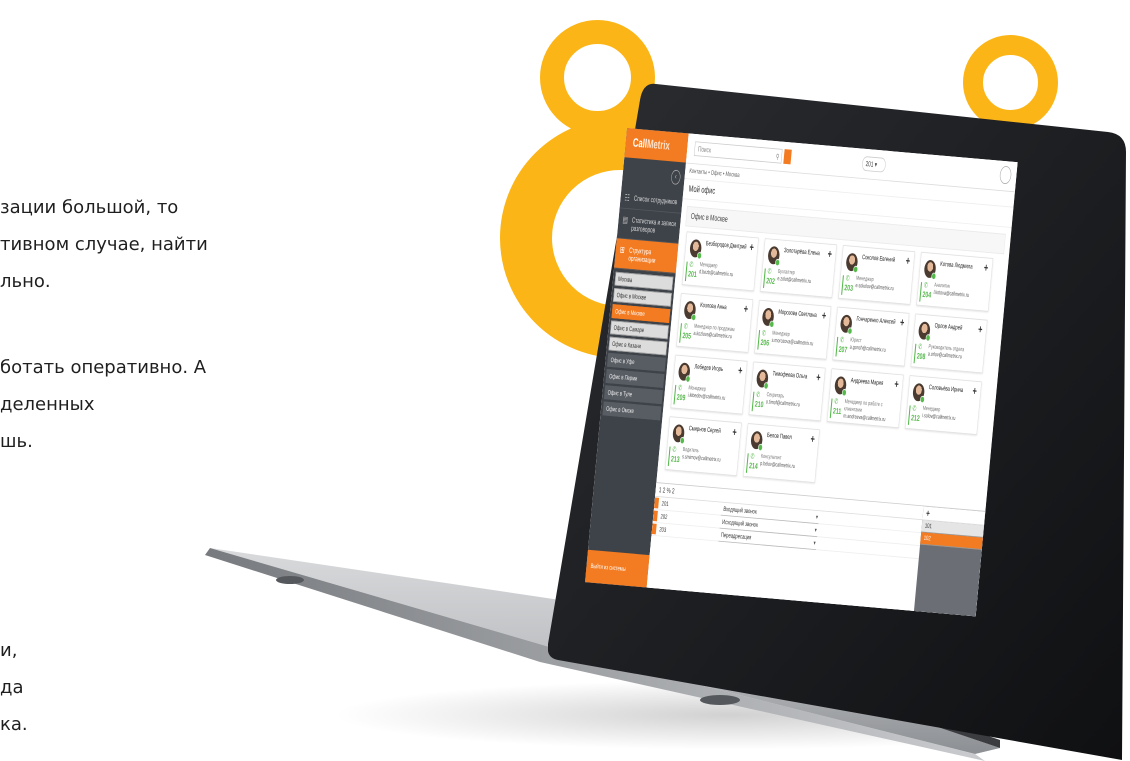  Describe the element at coordinates (842, 350) in the screenshot. I see `contact-extension: 207` at that location.